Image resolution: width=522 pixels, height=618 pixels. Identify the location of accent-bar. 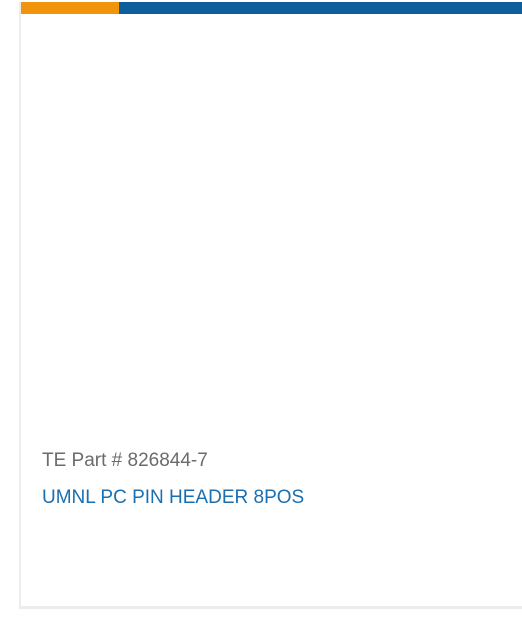
(271, 8).